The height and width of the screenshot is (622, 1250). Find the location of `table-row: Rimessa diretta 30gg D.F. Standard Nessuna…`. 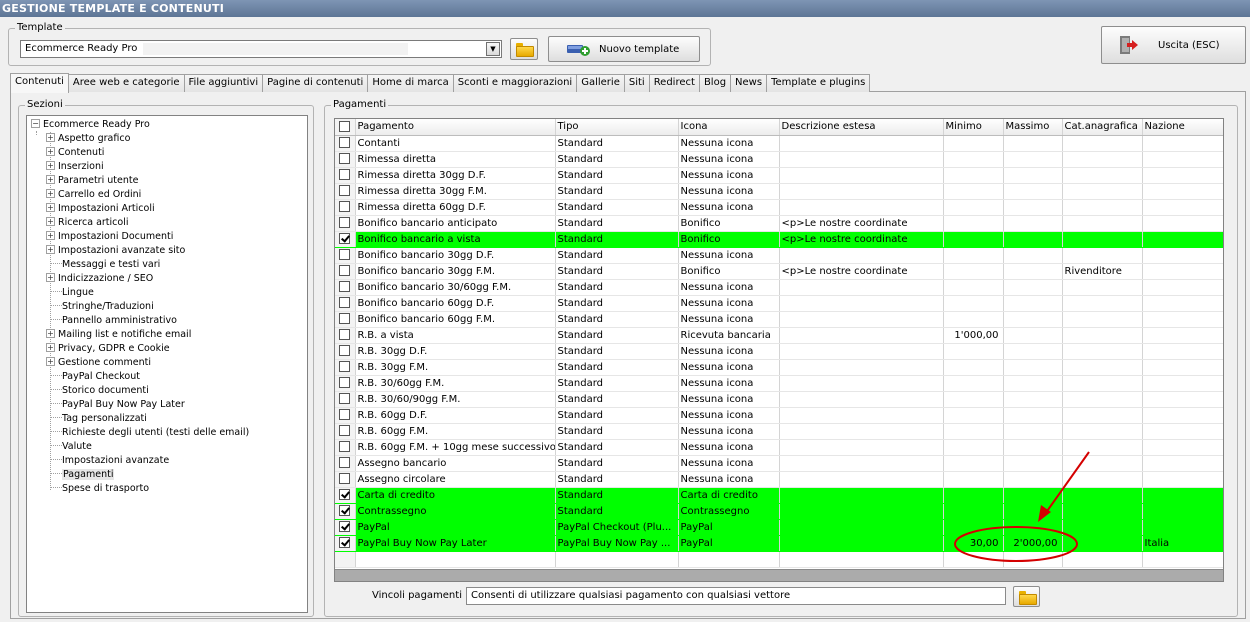

table-row: Rimessa diretta 30gg D.F. Standard Nessuna… is located at coordinates (779, 175).